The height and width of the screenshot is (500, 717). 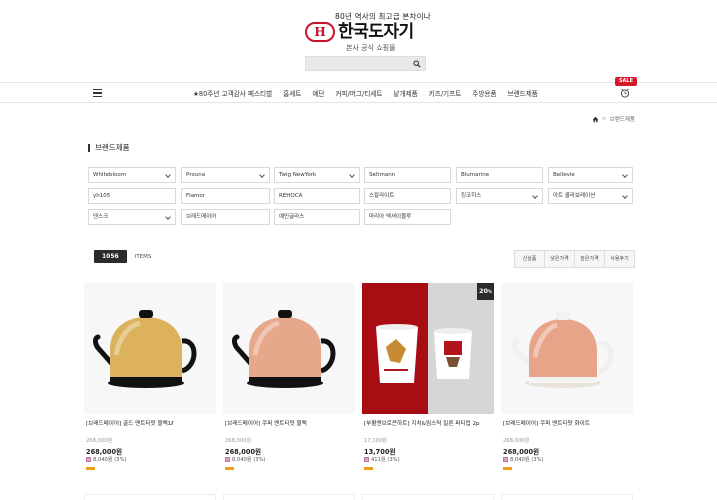 What do you see at coordinates (590, 175) in the screenshot?
I see `brand-filter-select: Bellevie` at bounding box center [590, 175].